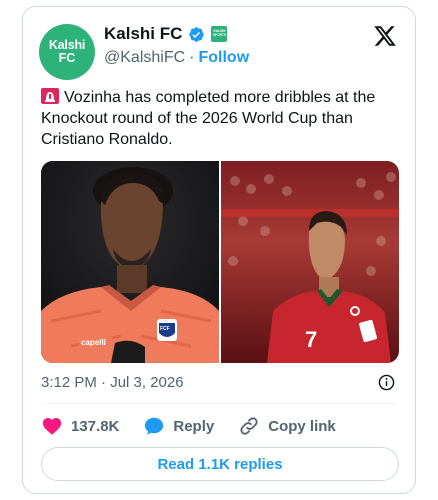 Image resolution: width=438 pixels, height=500 pixels. What do you see at coordinates (67, 58) in the screenshot?
I see `avatar-text-line2: FC` at bounding box center [67, 58].